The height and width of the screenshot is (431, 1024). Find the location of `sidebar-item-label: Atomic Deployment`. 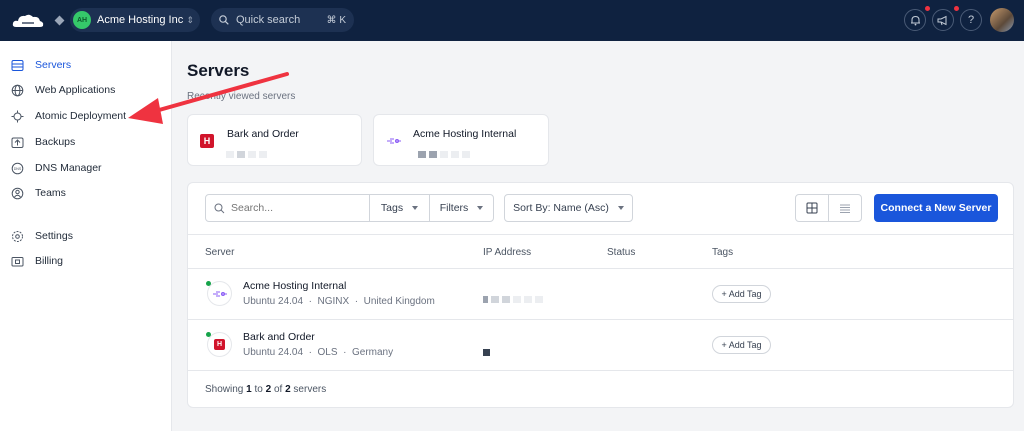

sidebar-item-label: Atomic Deployment is located at coordinates (81, 116).